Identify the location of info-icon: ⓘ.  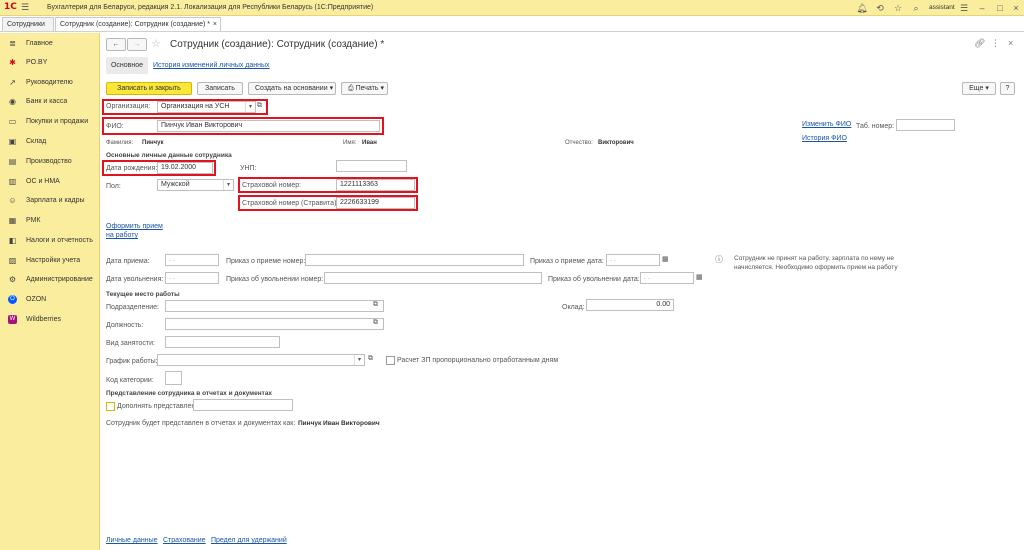
(719, 259).